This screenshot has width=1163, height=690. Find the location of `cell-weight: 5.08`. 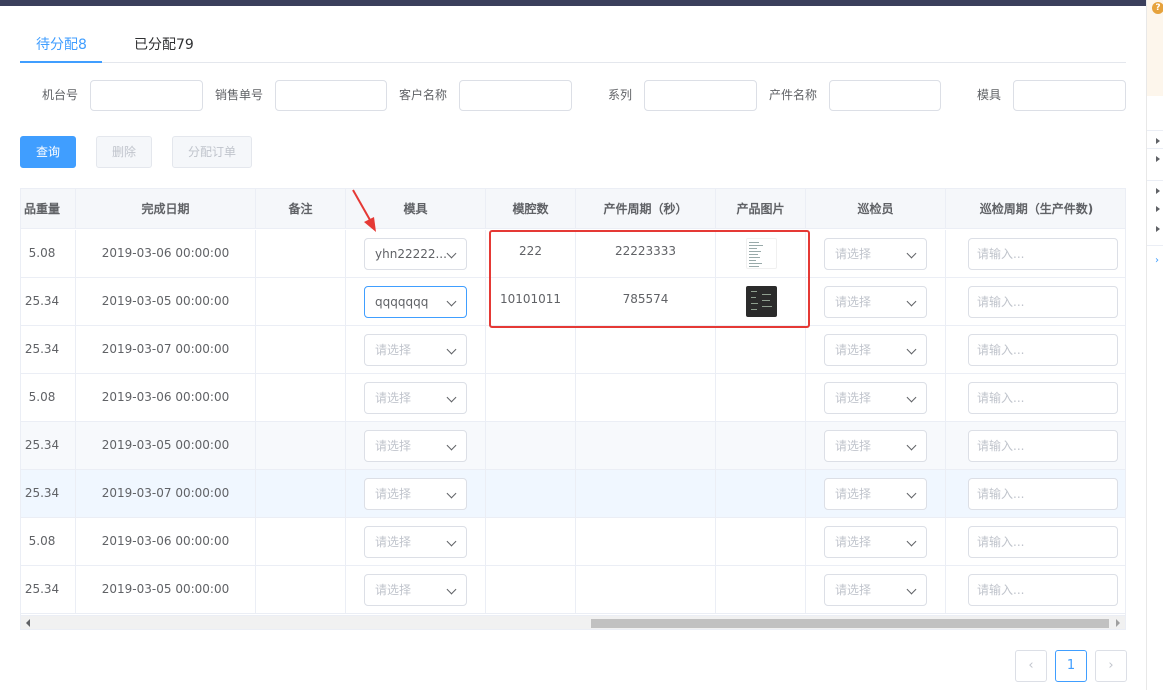

cell-weight: 5.08 is located at coordinates (48, 541).